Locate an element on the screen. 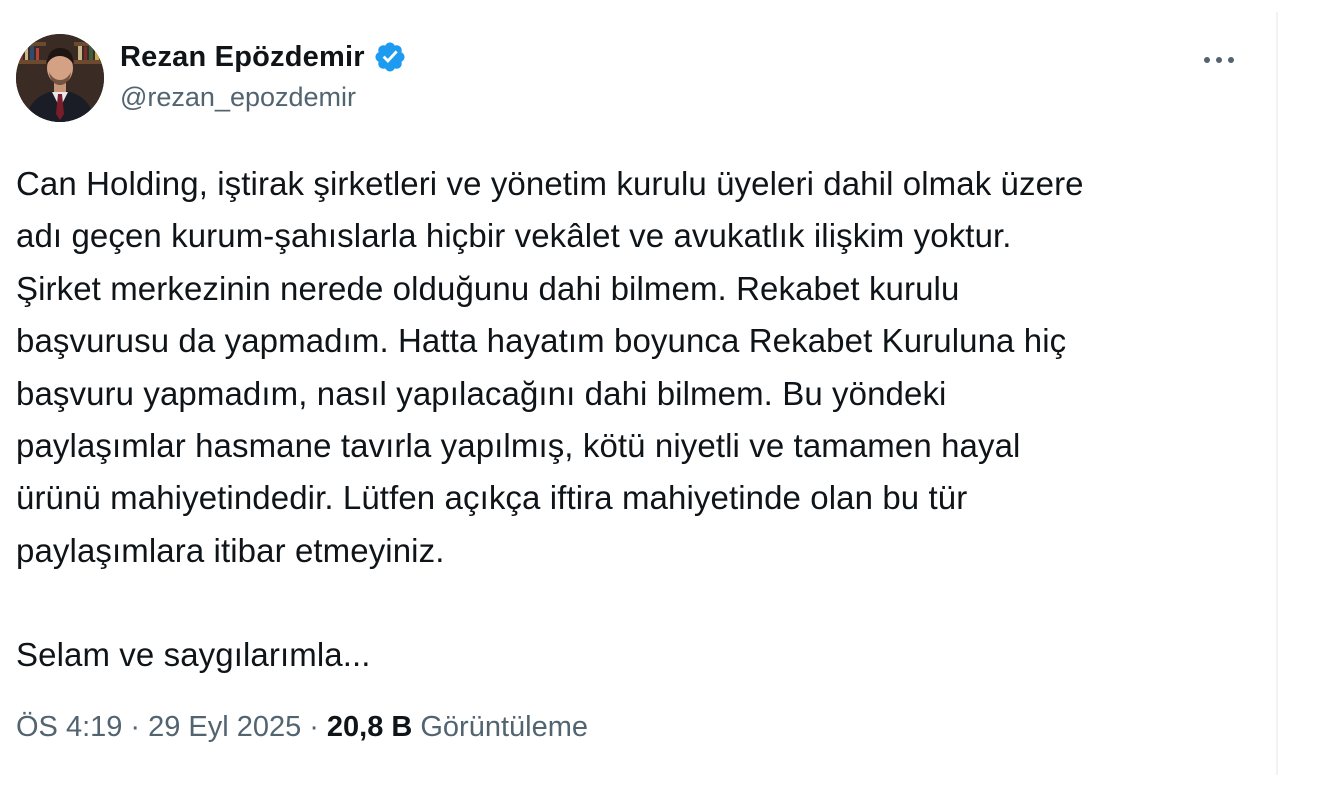 The height and width of the screenshot is (786, 1332). views-count: 20,8 B is located at coordinates (369, 726).